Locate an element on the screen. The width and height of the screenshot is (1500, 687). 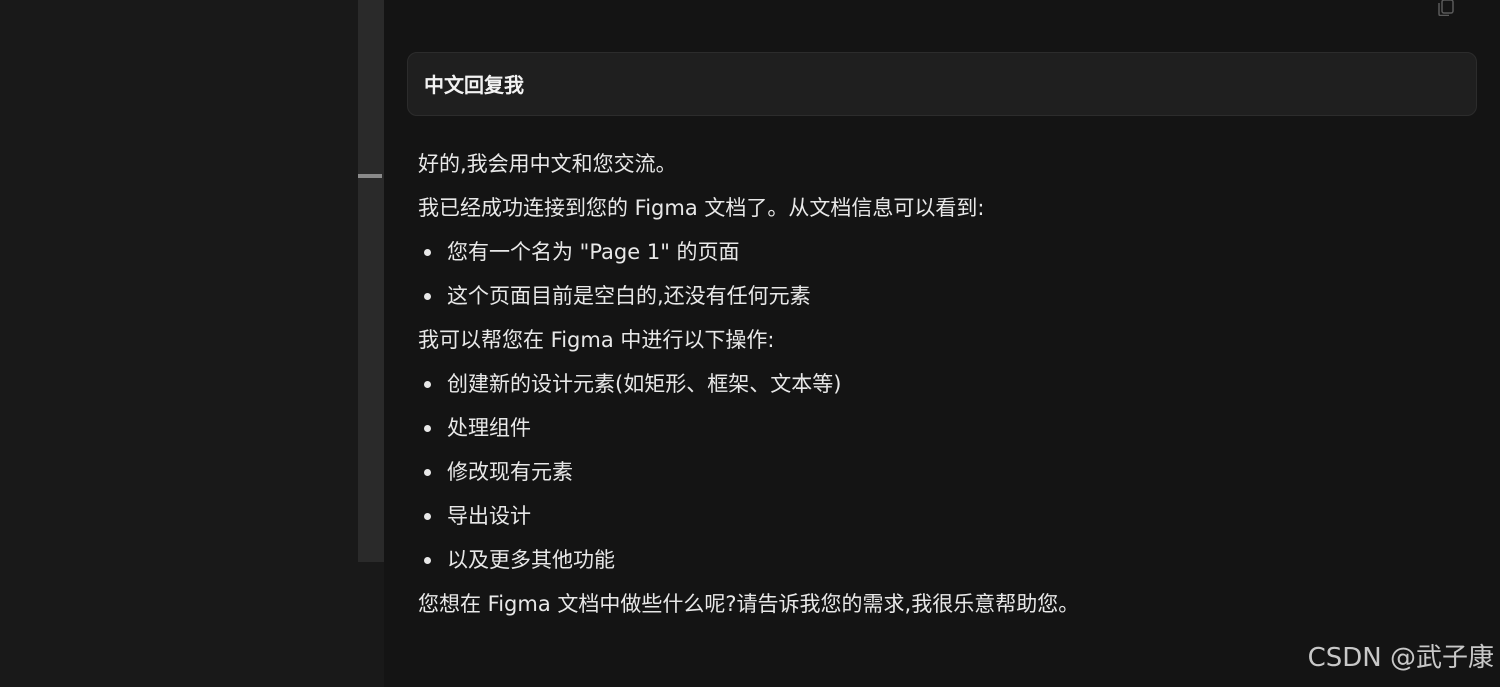
user-message-bubble: 中文回复我 is located at coordinates (942, 84).